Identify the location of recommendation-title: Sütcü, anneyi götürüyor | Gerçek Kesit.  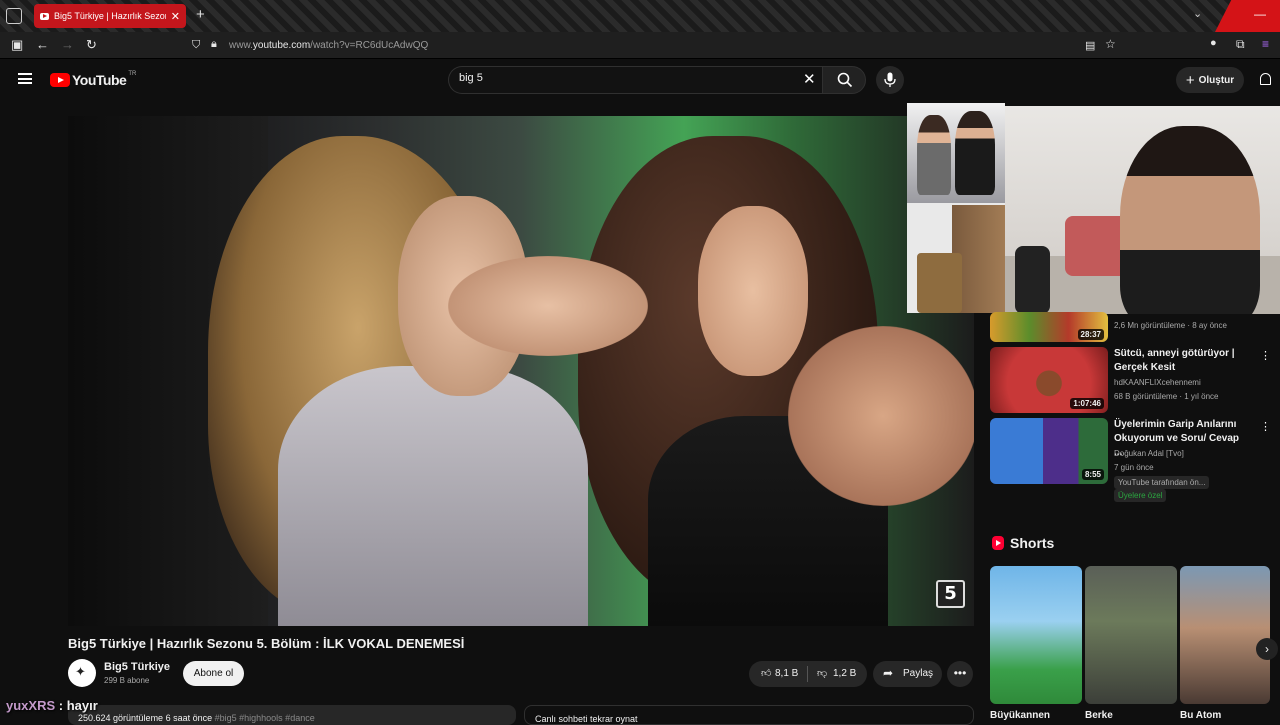
(1179, 361).